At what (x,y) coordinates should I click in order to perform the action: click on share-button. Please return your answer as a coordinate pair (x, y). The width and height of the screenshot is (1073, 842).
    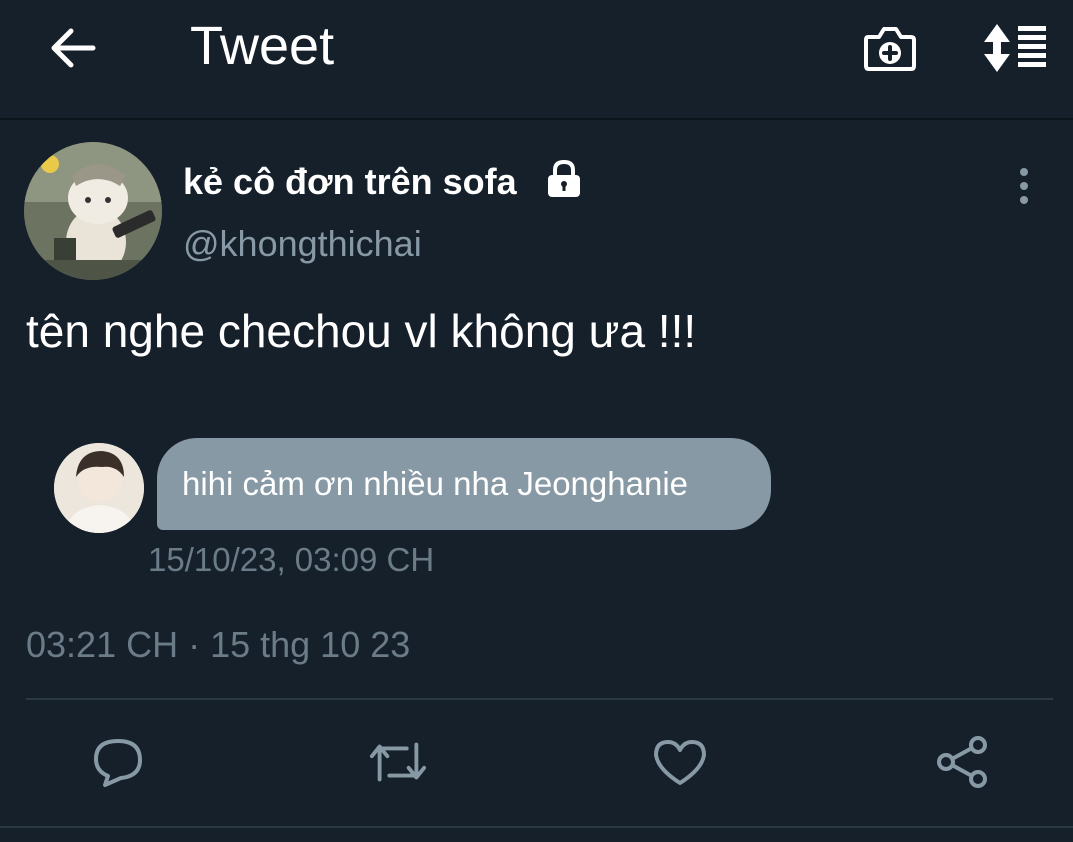
    Looking at the image, I should click on (962, 762).